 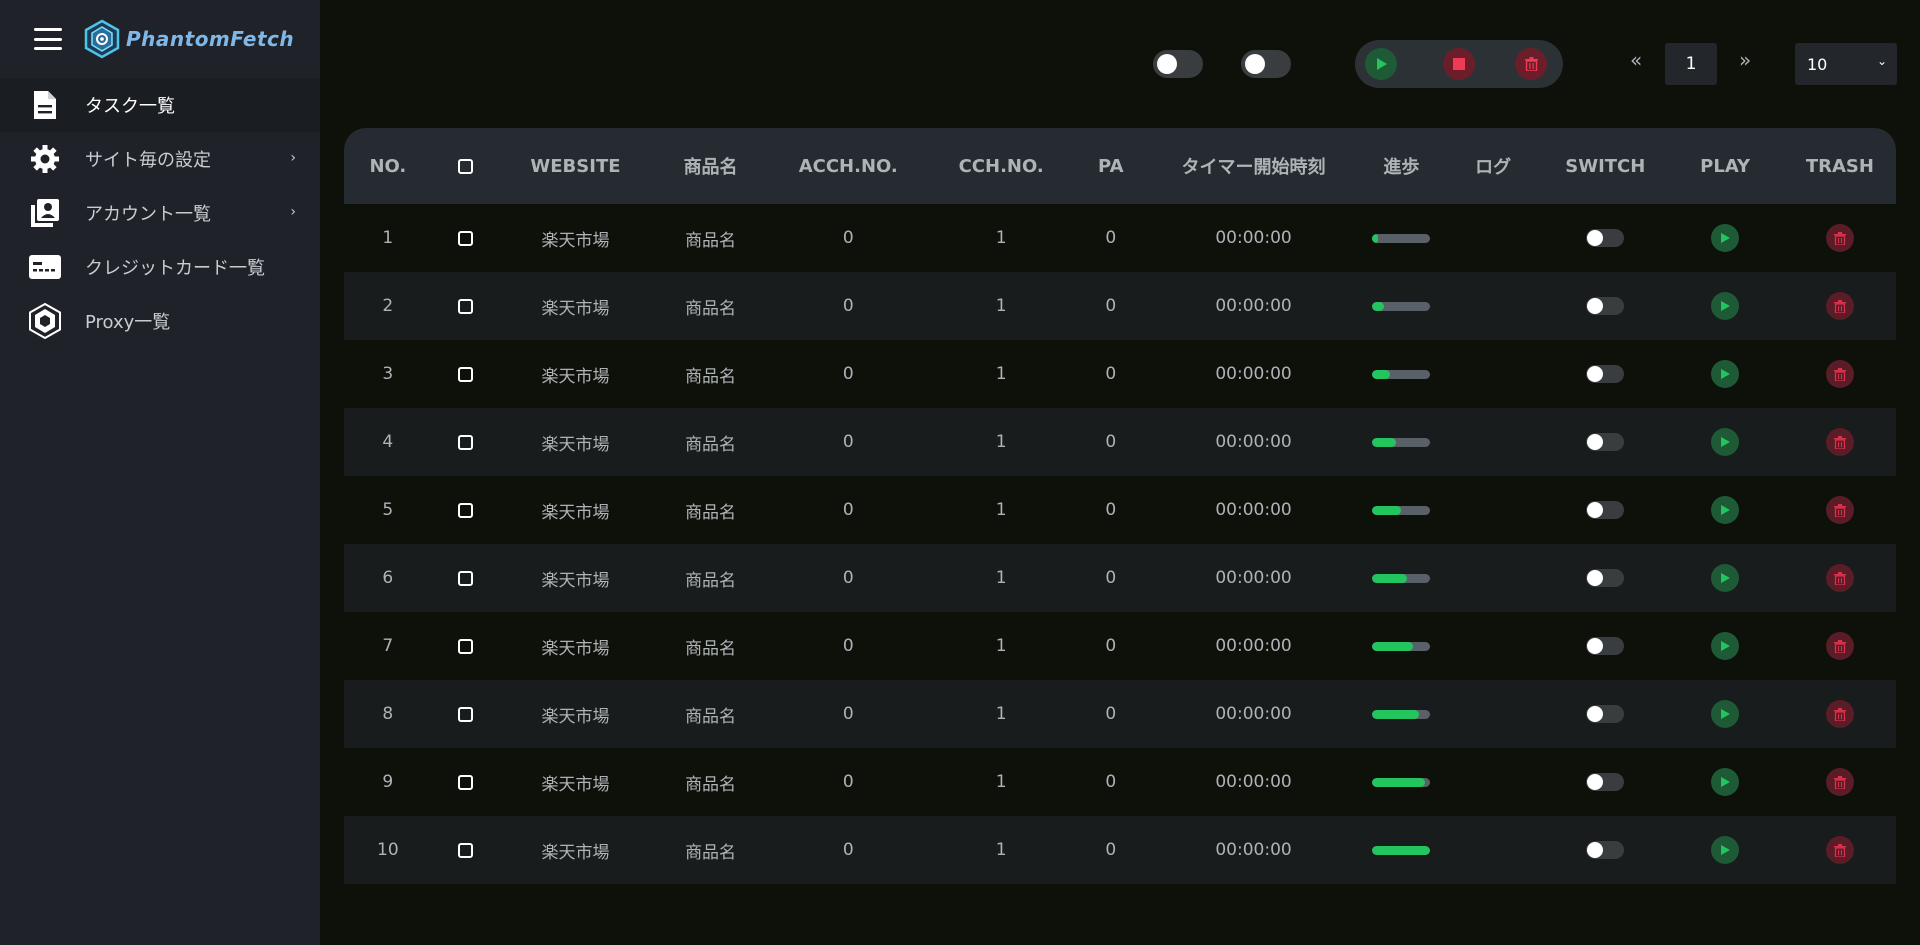 I want to click on sidebar-item-accounts: アカウント一覧 ›, so click(x=160, y=213).